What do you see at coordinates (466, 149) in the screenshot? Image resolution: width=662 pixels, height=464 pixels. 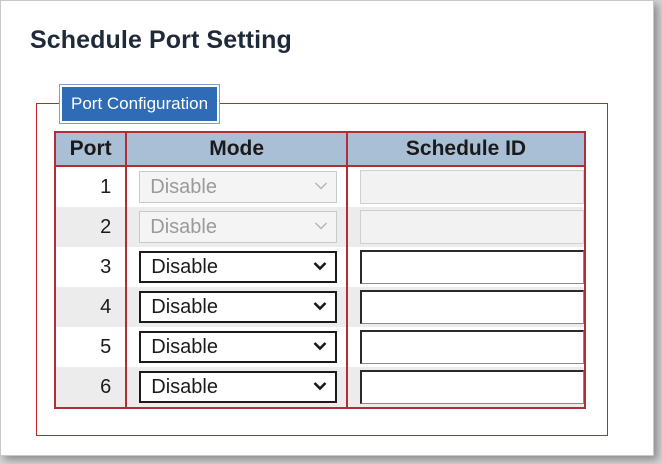 I see `schedule-id-column-header: Schedule ID` at bounding box center [466, 149].